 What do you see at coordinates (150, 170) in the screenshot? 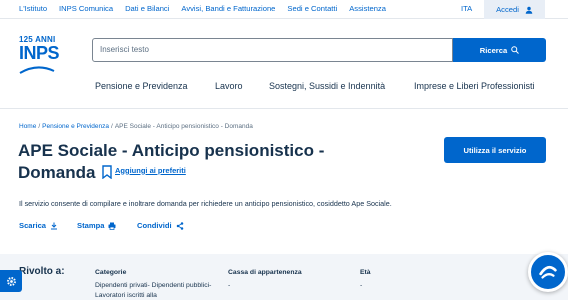
I see `add-favorite-label: Aggiungi ai preferiti` at bounding box center [150, 170].